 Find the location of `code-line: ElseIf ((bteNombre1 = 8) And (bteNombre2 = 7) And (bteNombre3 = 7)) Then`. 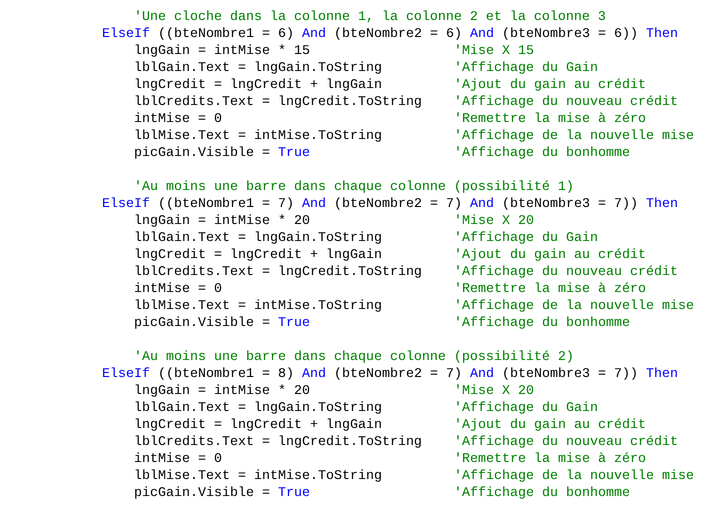

code-line: ElseIf ((bteNombre1 = 8) And (bteNombre2 = 7) And (bteNombre3 = 7)) Then is located at coordinates (390, 374).